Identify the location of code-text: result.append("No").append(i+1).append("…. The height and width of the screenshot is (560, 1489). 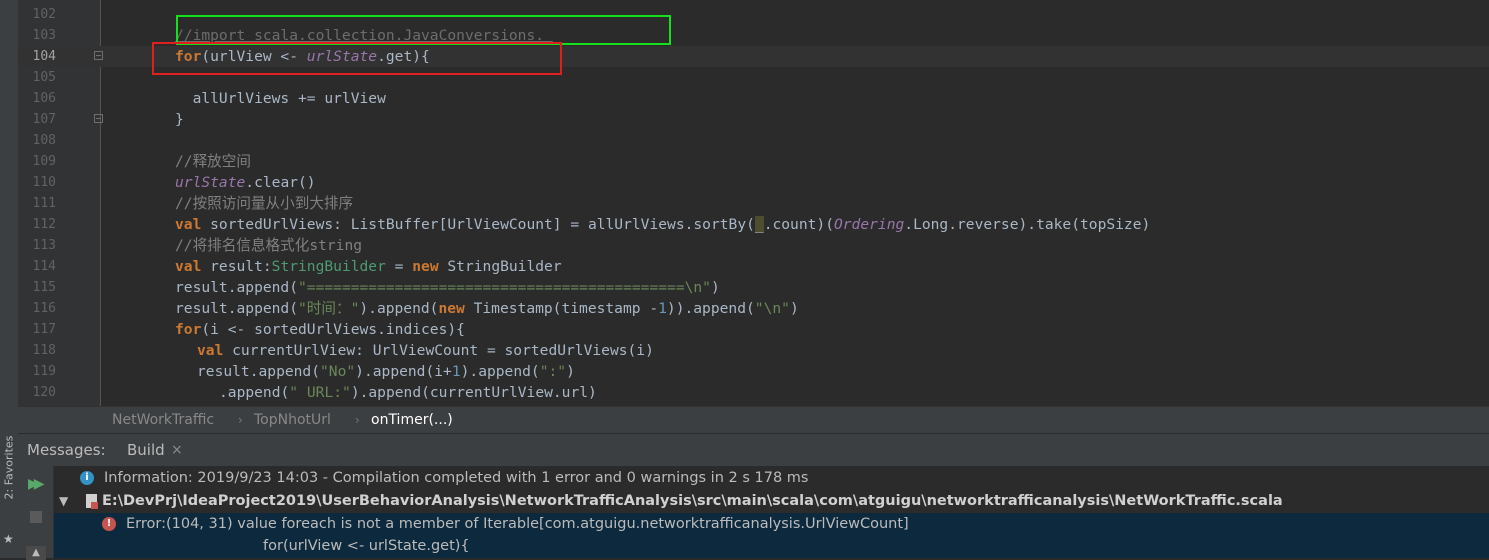
(386, 371).